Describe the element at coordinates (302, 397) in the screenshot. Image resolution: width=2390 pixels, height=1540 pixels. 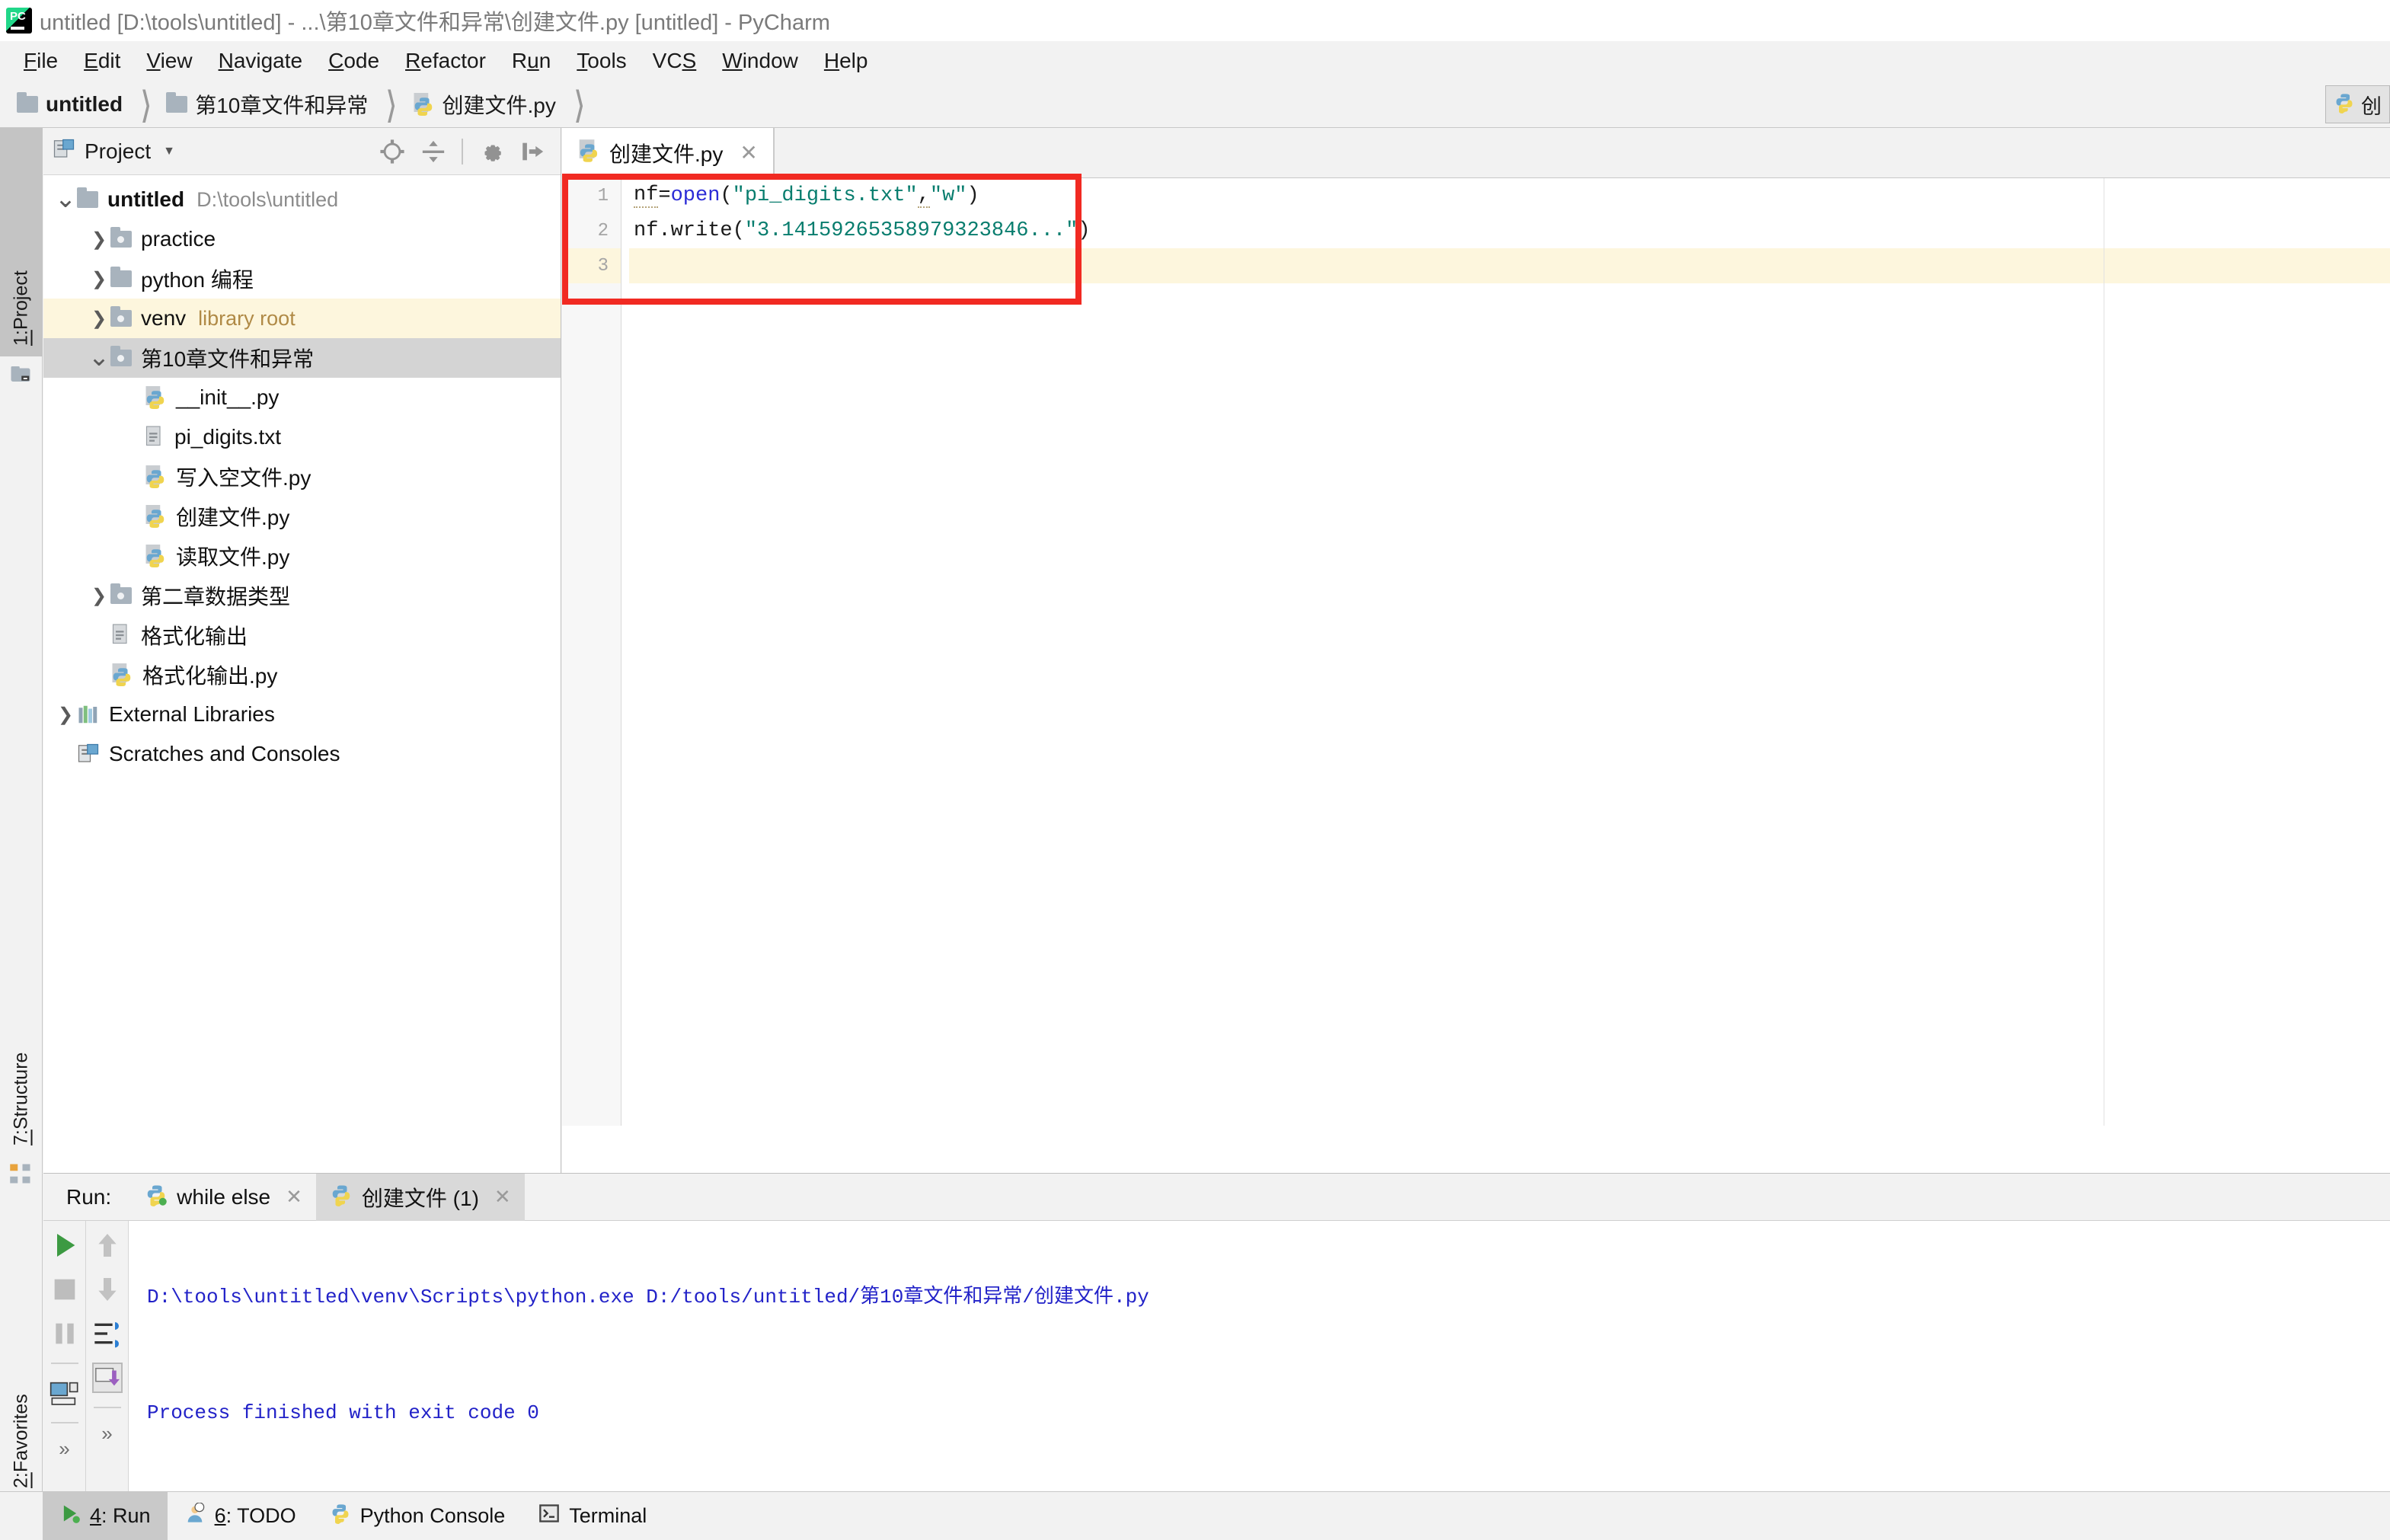
I see `tree-row: __init__.py` at that location.